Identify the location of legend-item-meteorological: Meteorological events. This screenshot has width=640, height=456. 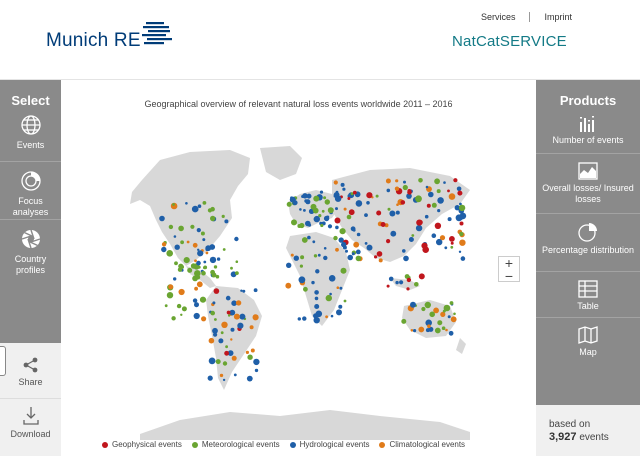
(235, 444).